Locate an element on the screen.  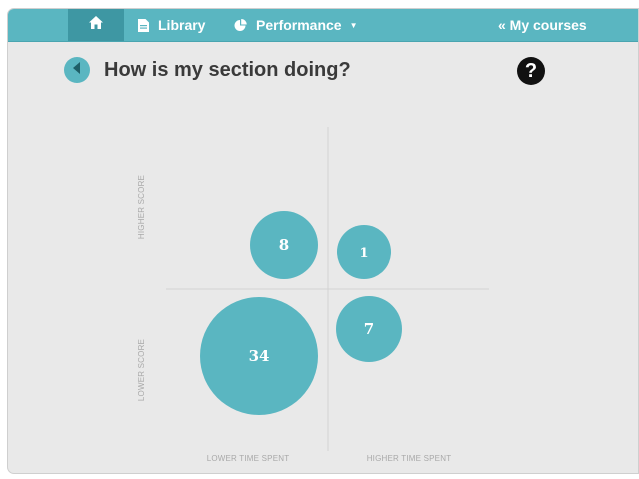
bubble-label-lower-time-lower-score: 34 is located at coordinates (259, 356).